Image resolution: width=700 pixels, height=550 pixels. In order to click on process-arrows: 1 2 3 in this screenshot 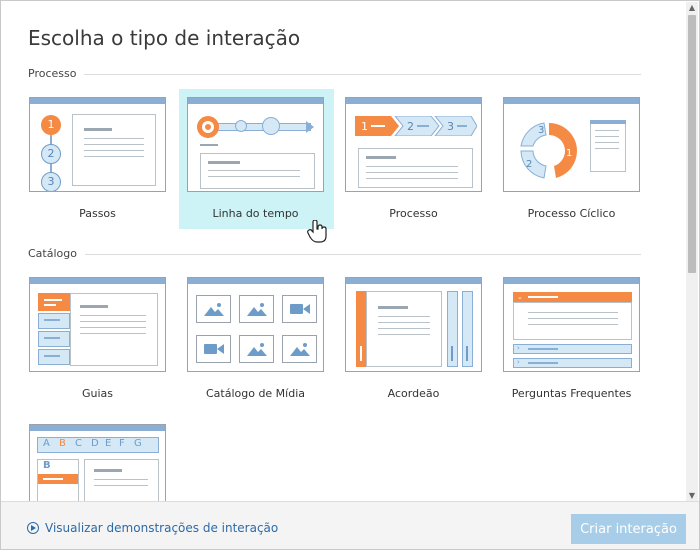, I will do `click(416, 126)`.